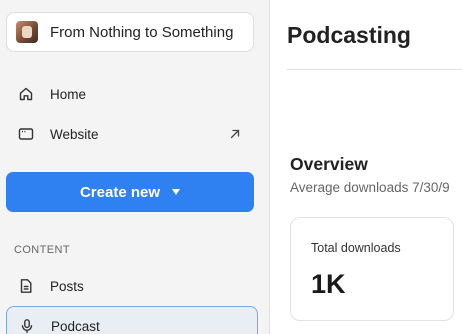 The width and height of the screenshot is (462, 334). What do you see at coordinates (26, 286) in the screenshot?
I see `document-icon` at bounding box center [26, 286].